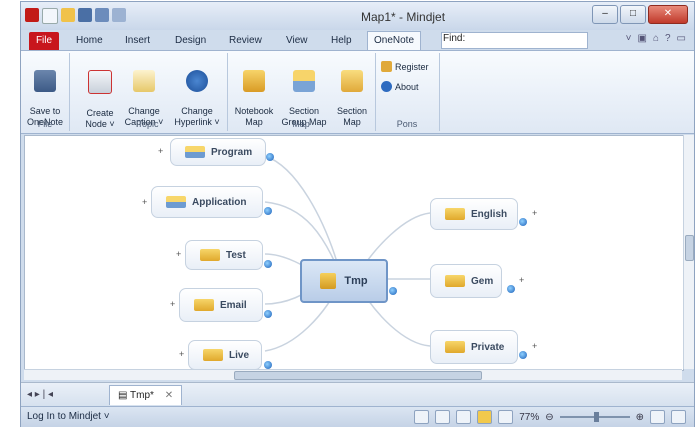 The height and width of the screenshot is (429, 699). I want to click on about-button: About, so click(400, 86).